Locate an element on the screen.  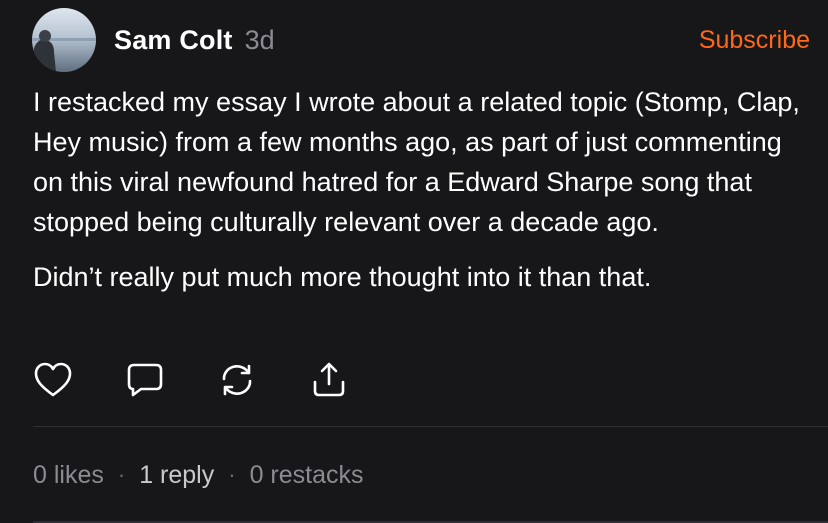
like-button is located at coordinates (53, 380).